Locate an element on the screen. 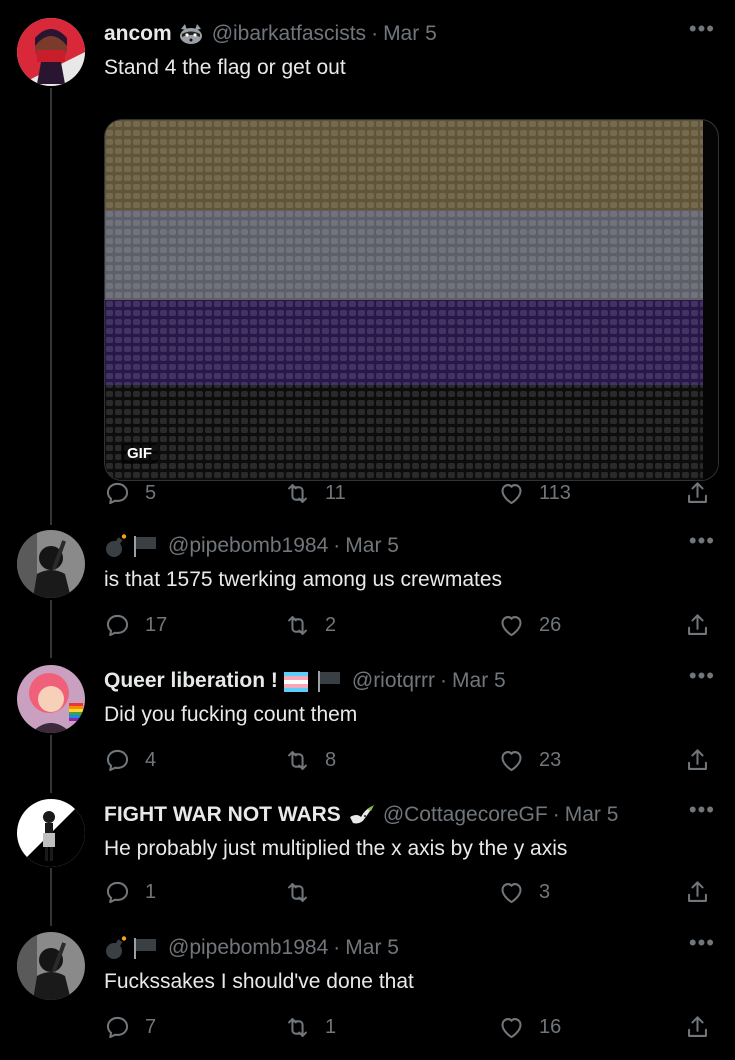  retweet-button: 1 is located at coordinates (310, 1027).